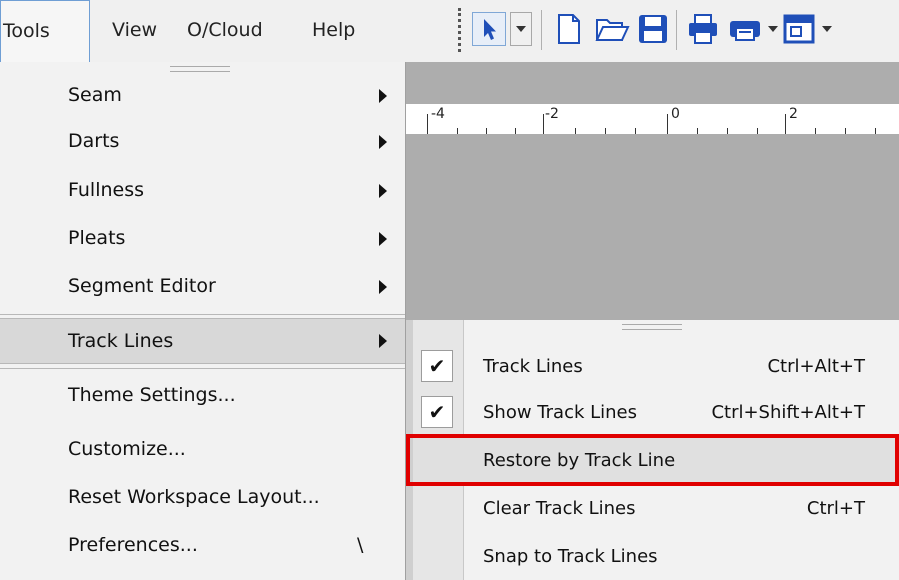  I want to click on menu-item-shortcut: \, so click(360, 545).